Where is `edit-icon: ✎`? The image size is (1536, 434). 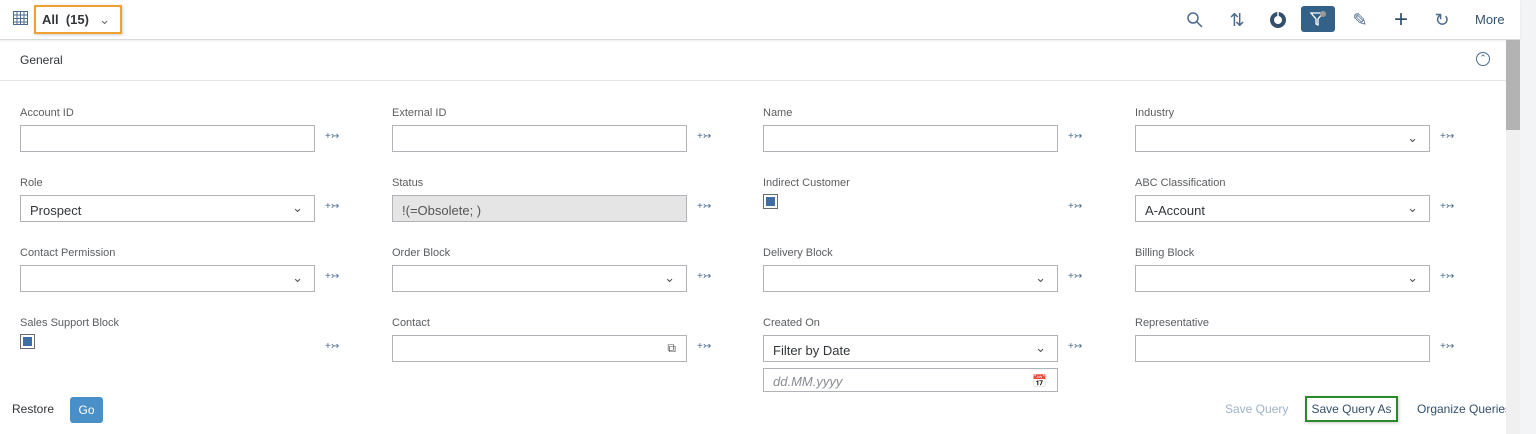 edit-icon: ✎ is located at coordinates (1360, 20).